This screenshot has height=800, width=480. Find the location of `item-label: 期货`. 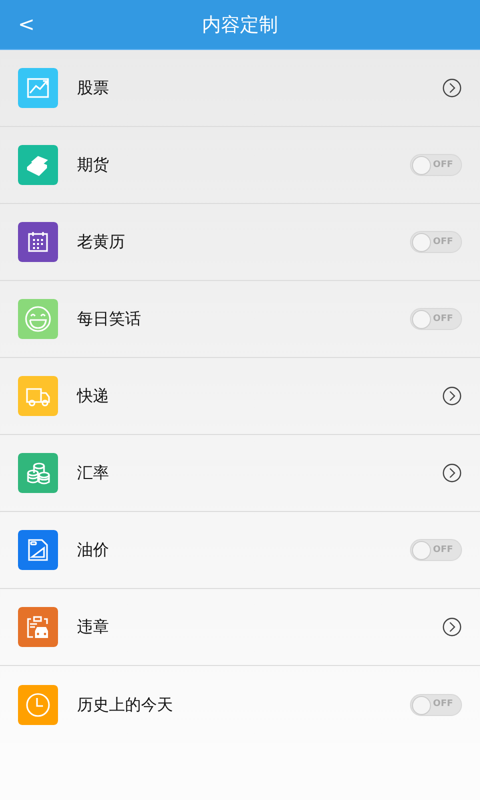

item-label: 期货 is located at coordinates (93, 165).